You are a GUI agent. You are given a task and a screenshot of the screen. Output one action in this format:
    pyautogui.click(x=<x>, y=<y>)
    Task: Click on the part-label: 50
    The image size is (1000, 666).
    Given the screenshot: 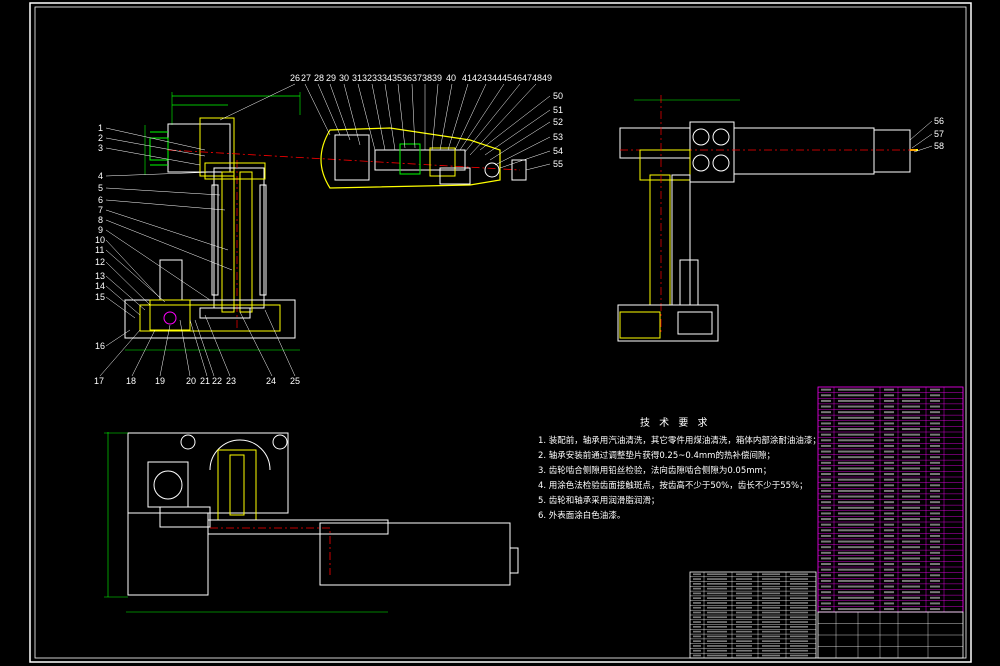 What is the action you would take?
    pyautogui.click(x=558, y=96)
    